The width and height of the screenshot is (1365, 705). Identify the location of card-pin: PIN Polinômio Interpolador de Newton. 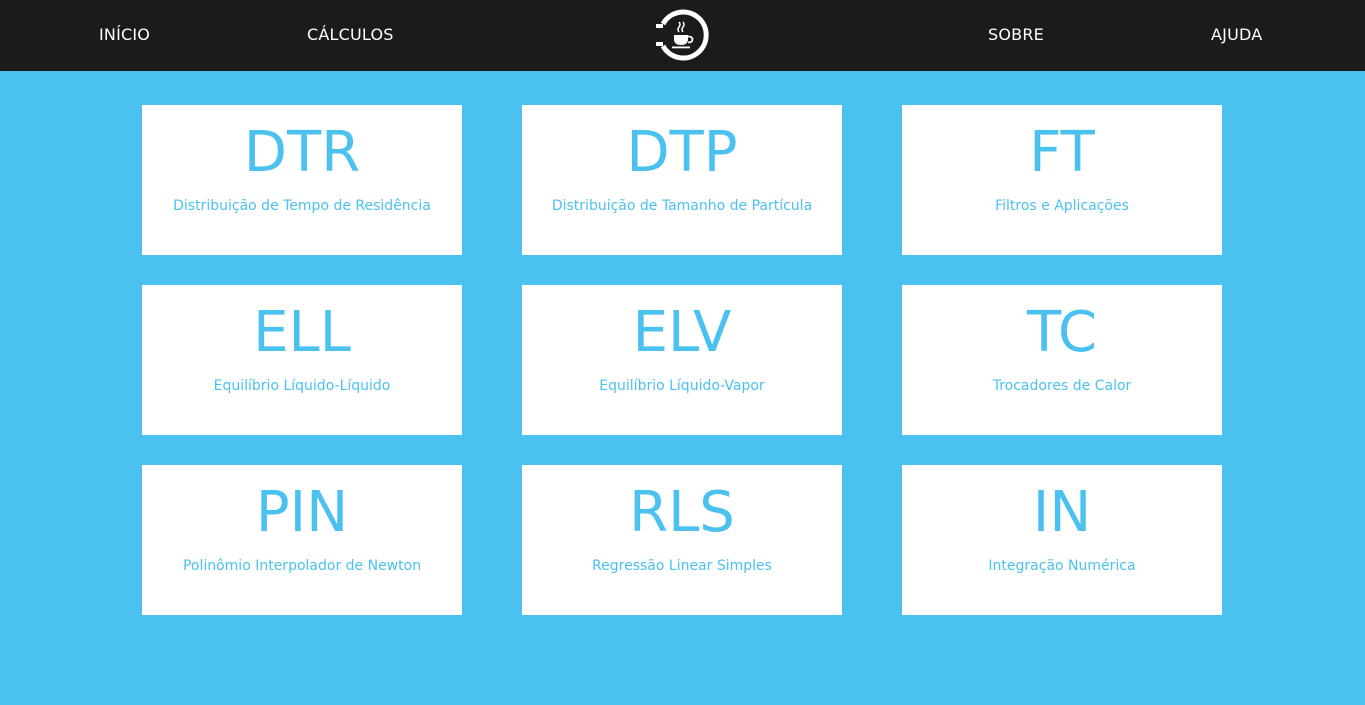
(302, 540).